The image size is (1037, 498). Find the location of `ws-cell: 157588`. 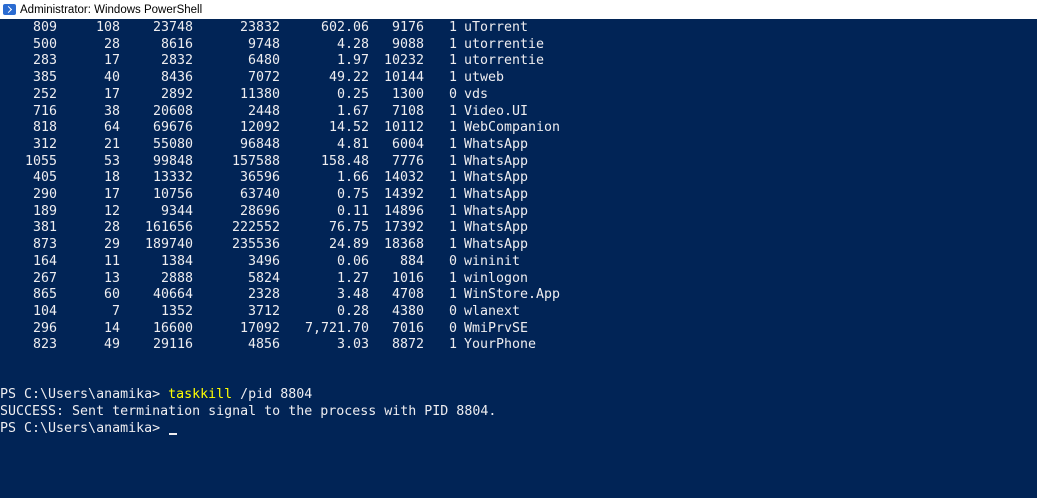

ws-cell: 157588 is located at coordinates (255, 161).